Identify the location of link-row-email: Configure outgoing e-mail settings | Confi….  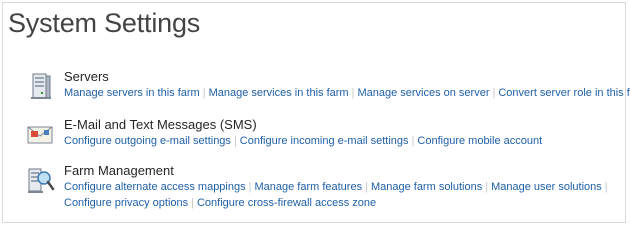
(347, 141).